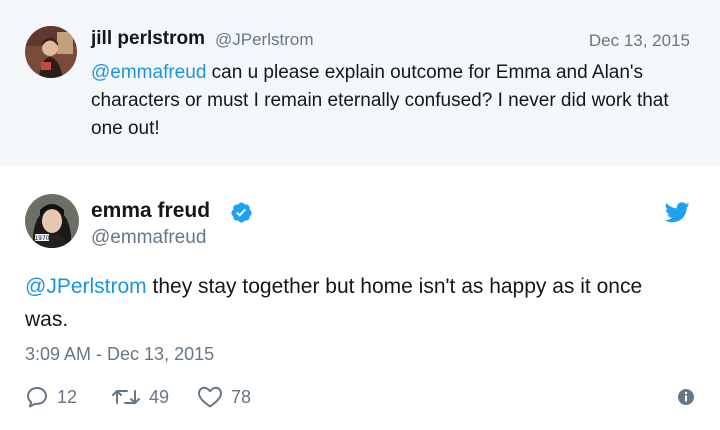 The height and width of the screenshot is (430, 720). What do you see at coordinates (264, 40) in the screenshot?
I see `reply-author-handle: @JPerlstrom` at bounding box center [264, 40].